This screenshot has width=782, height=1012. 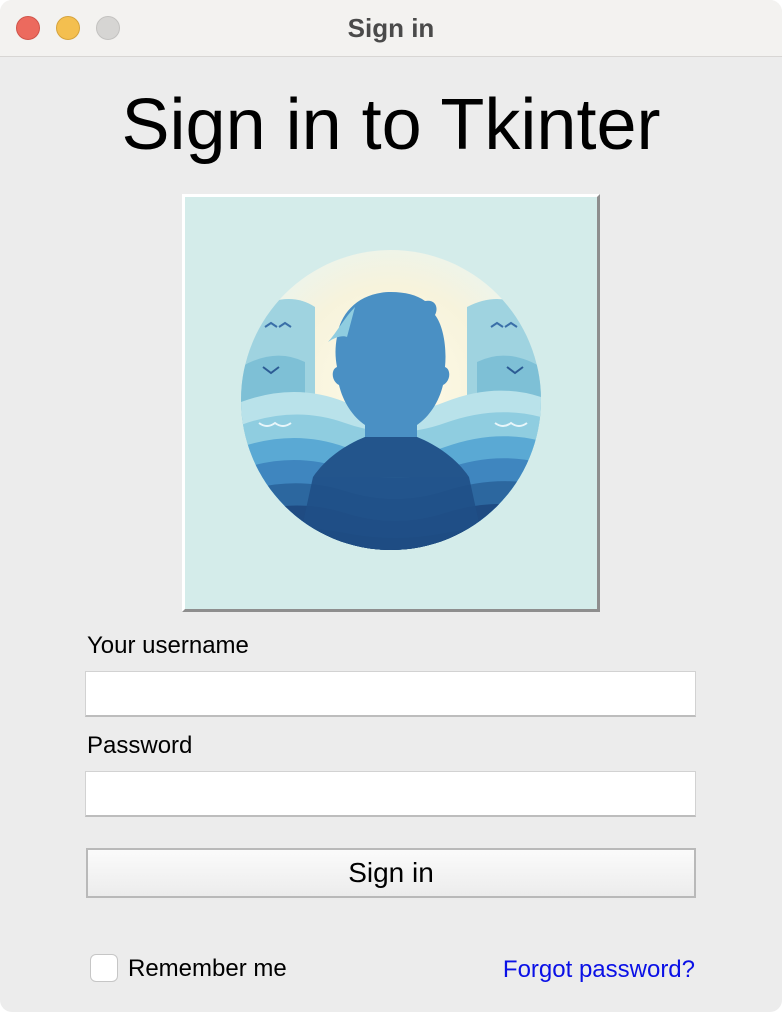 What do you see at coordinates (391, 873) in the screenshot?
I see `sign-in-button: Sign in` at bounding box center [391, 873].